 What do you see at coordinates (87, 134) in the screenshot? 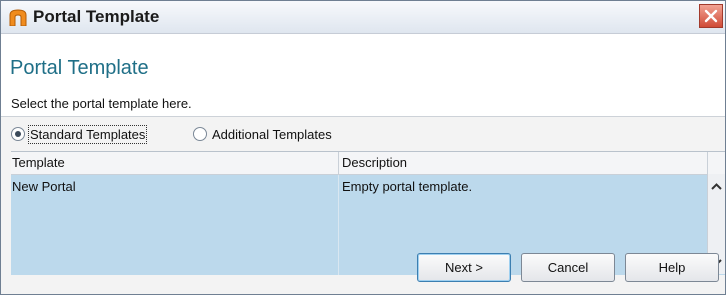
I see `radio-label-standard: Standard Templates` at bounding box center [87, 134].